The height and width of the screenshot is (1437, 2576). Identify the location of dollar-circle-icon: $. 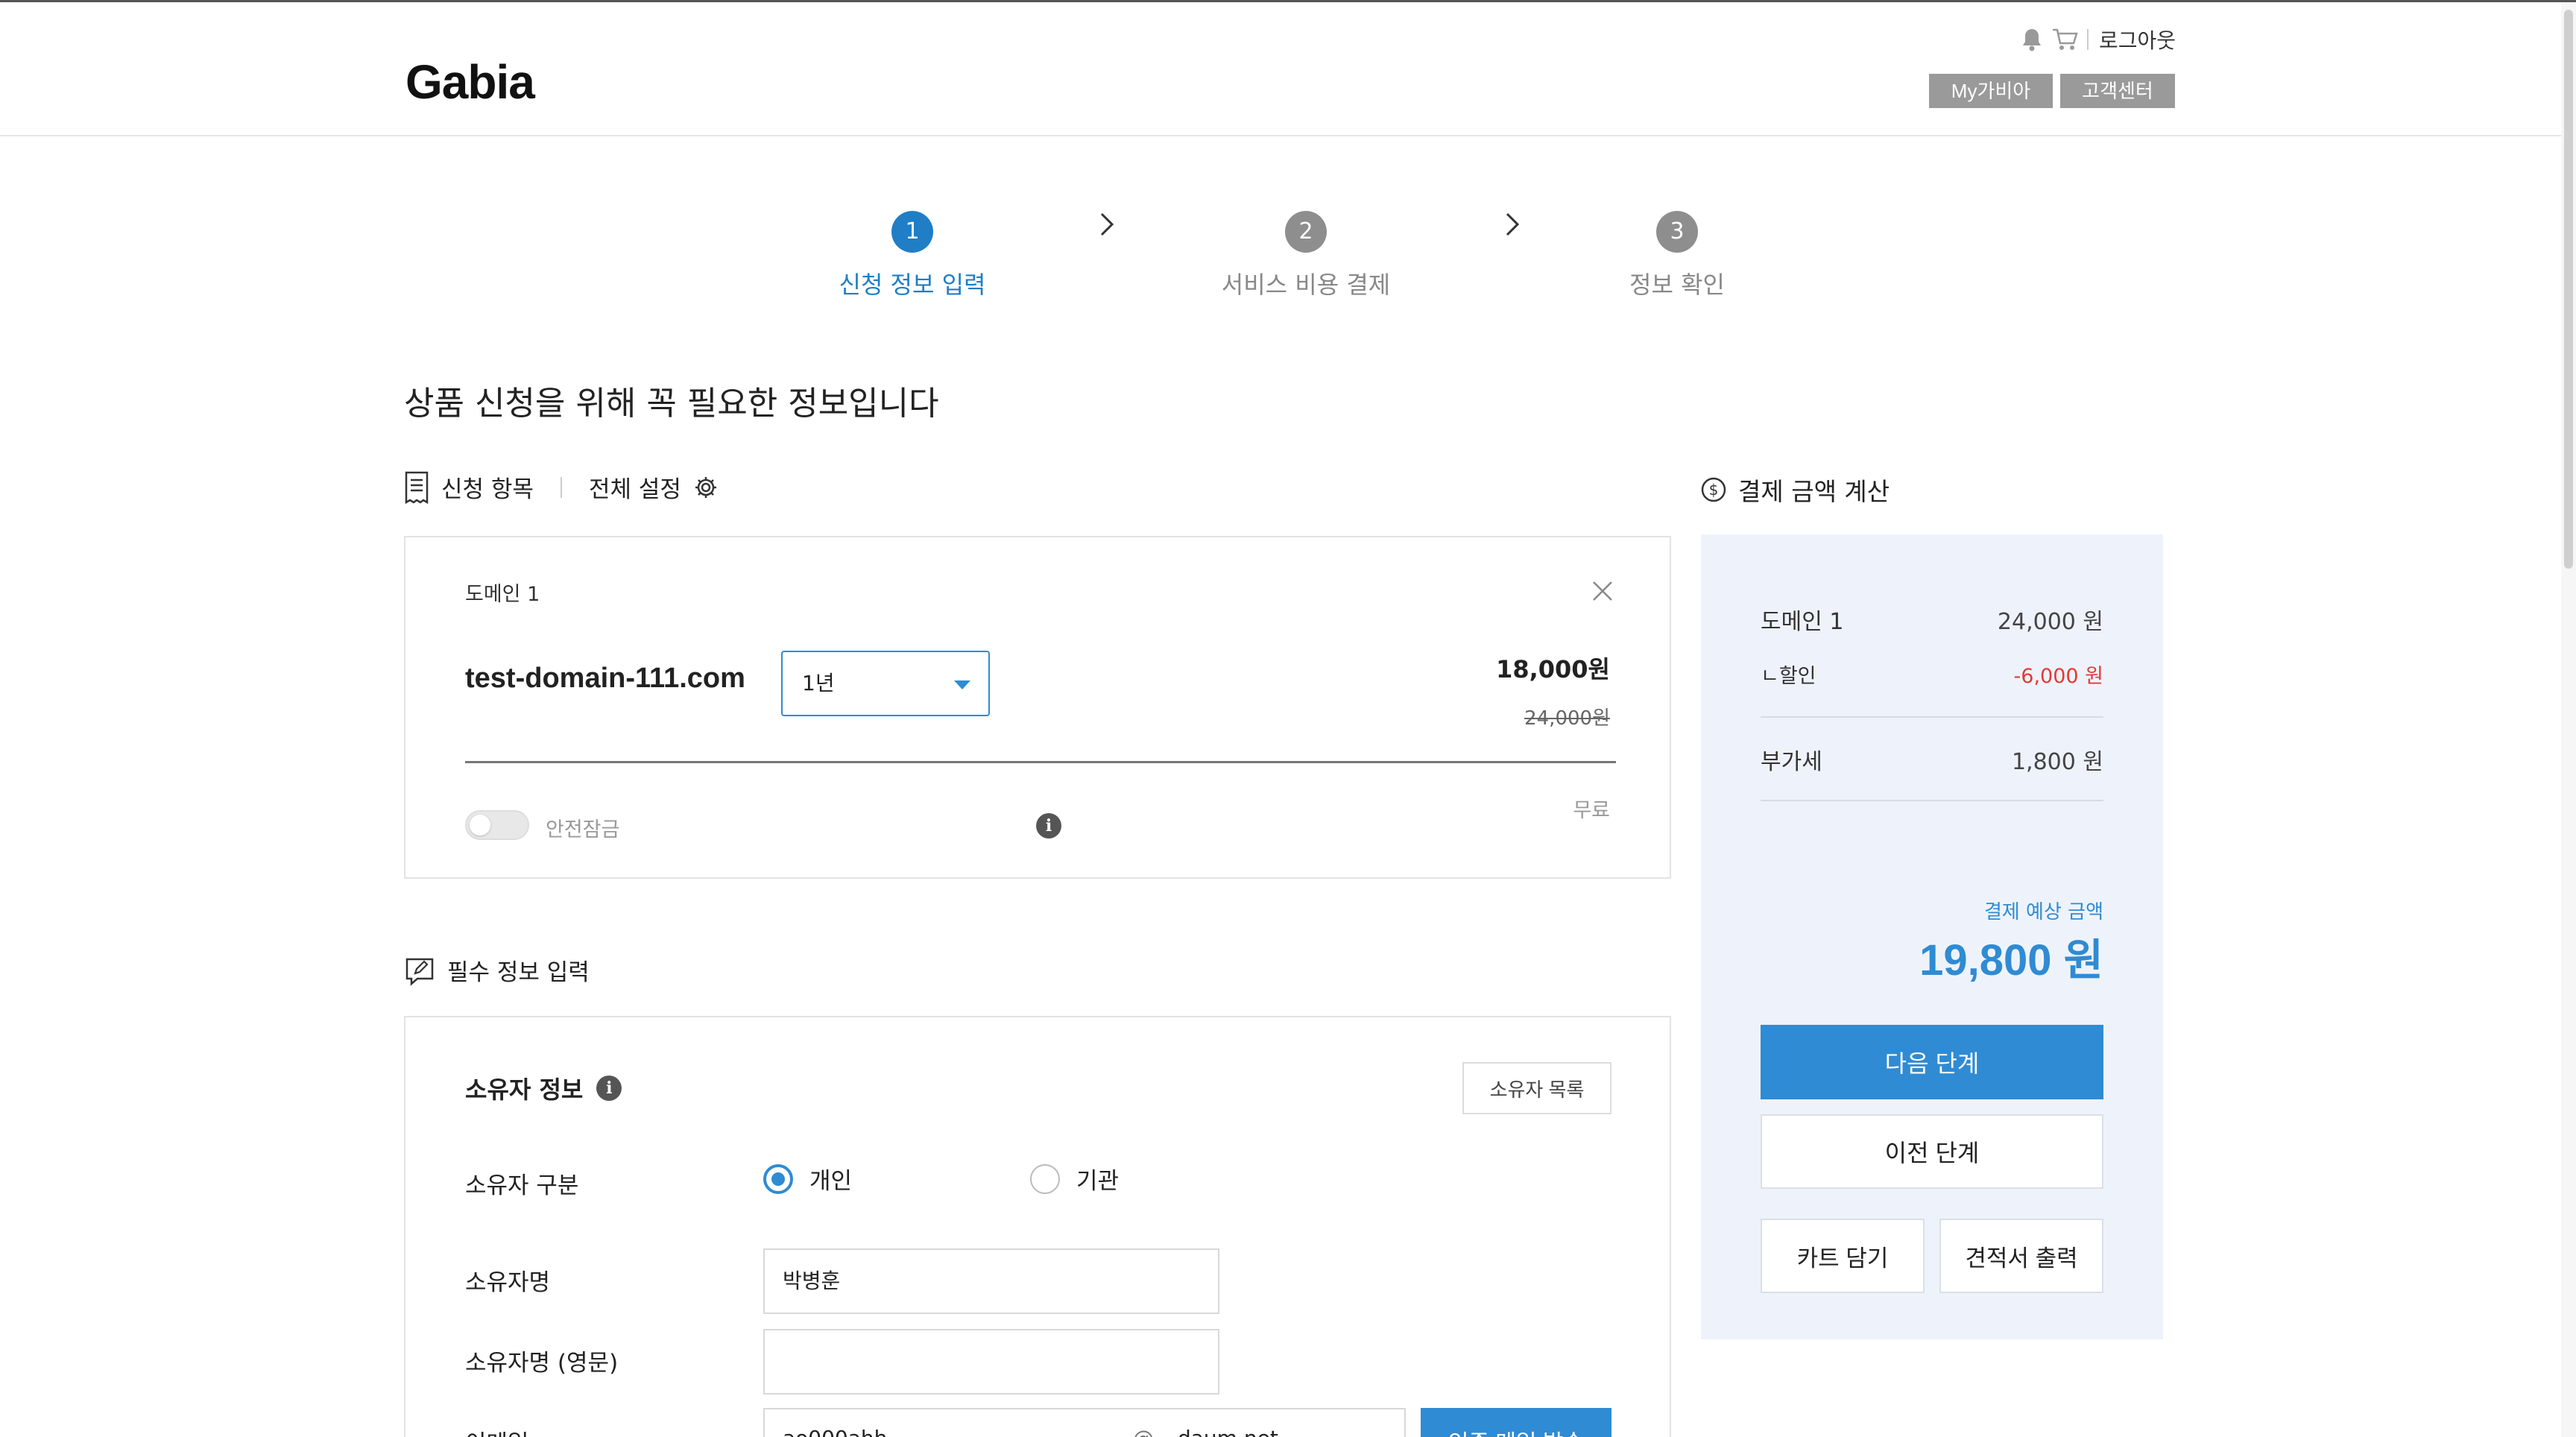
(1714, 490).